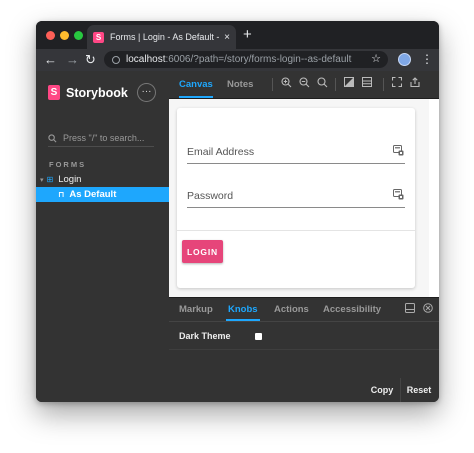 This screenshot has width=474, height=453. What do you see at coordinates (68, 164) in the screenshot?
I see `section-title-forms: FORMS` at bounding box center [68, 164].